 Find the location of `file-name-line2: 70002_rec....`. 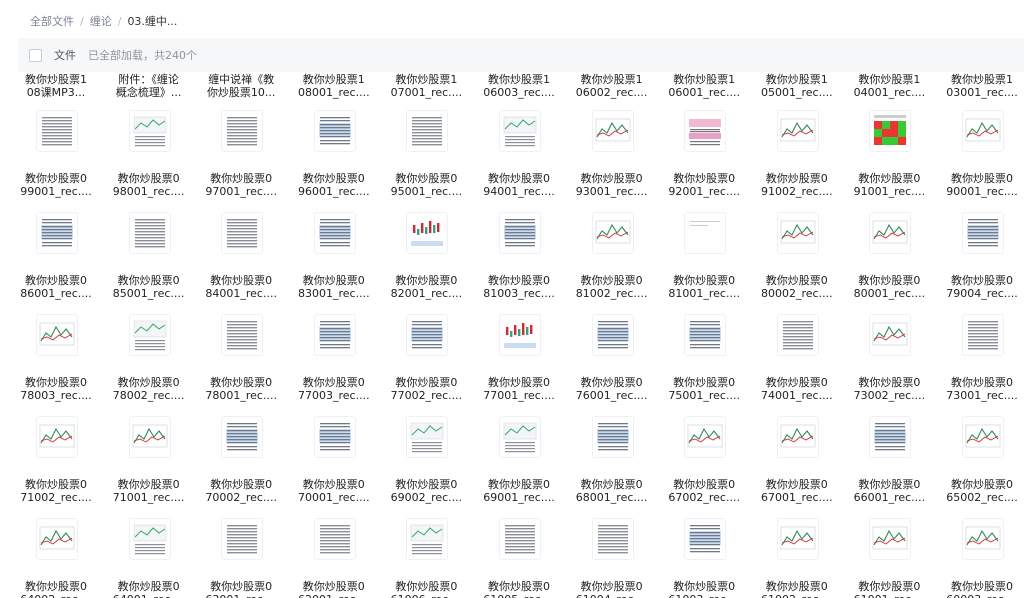

file-name-line2: 70002_rec.... is located at coordinates (241, 497).